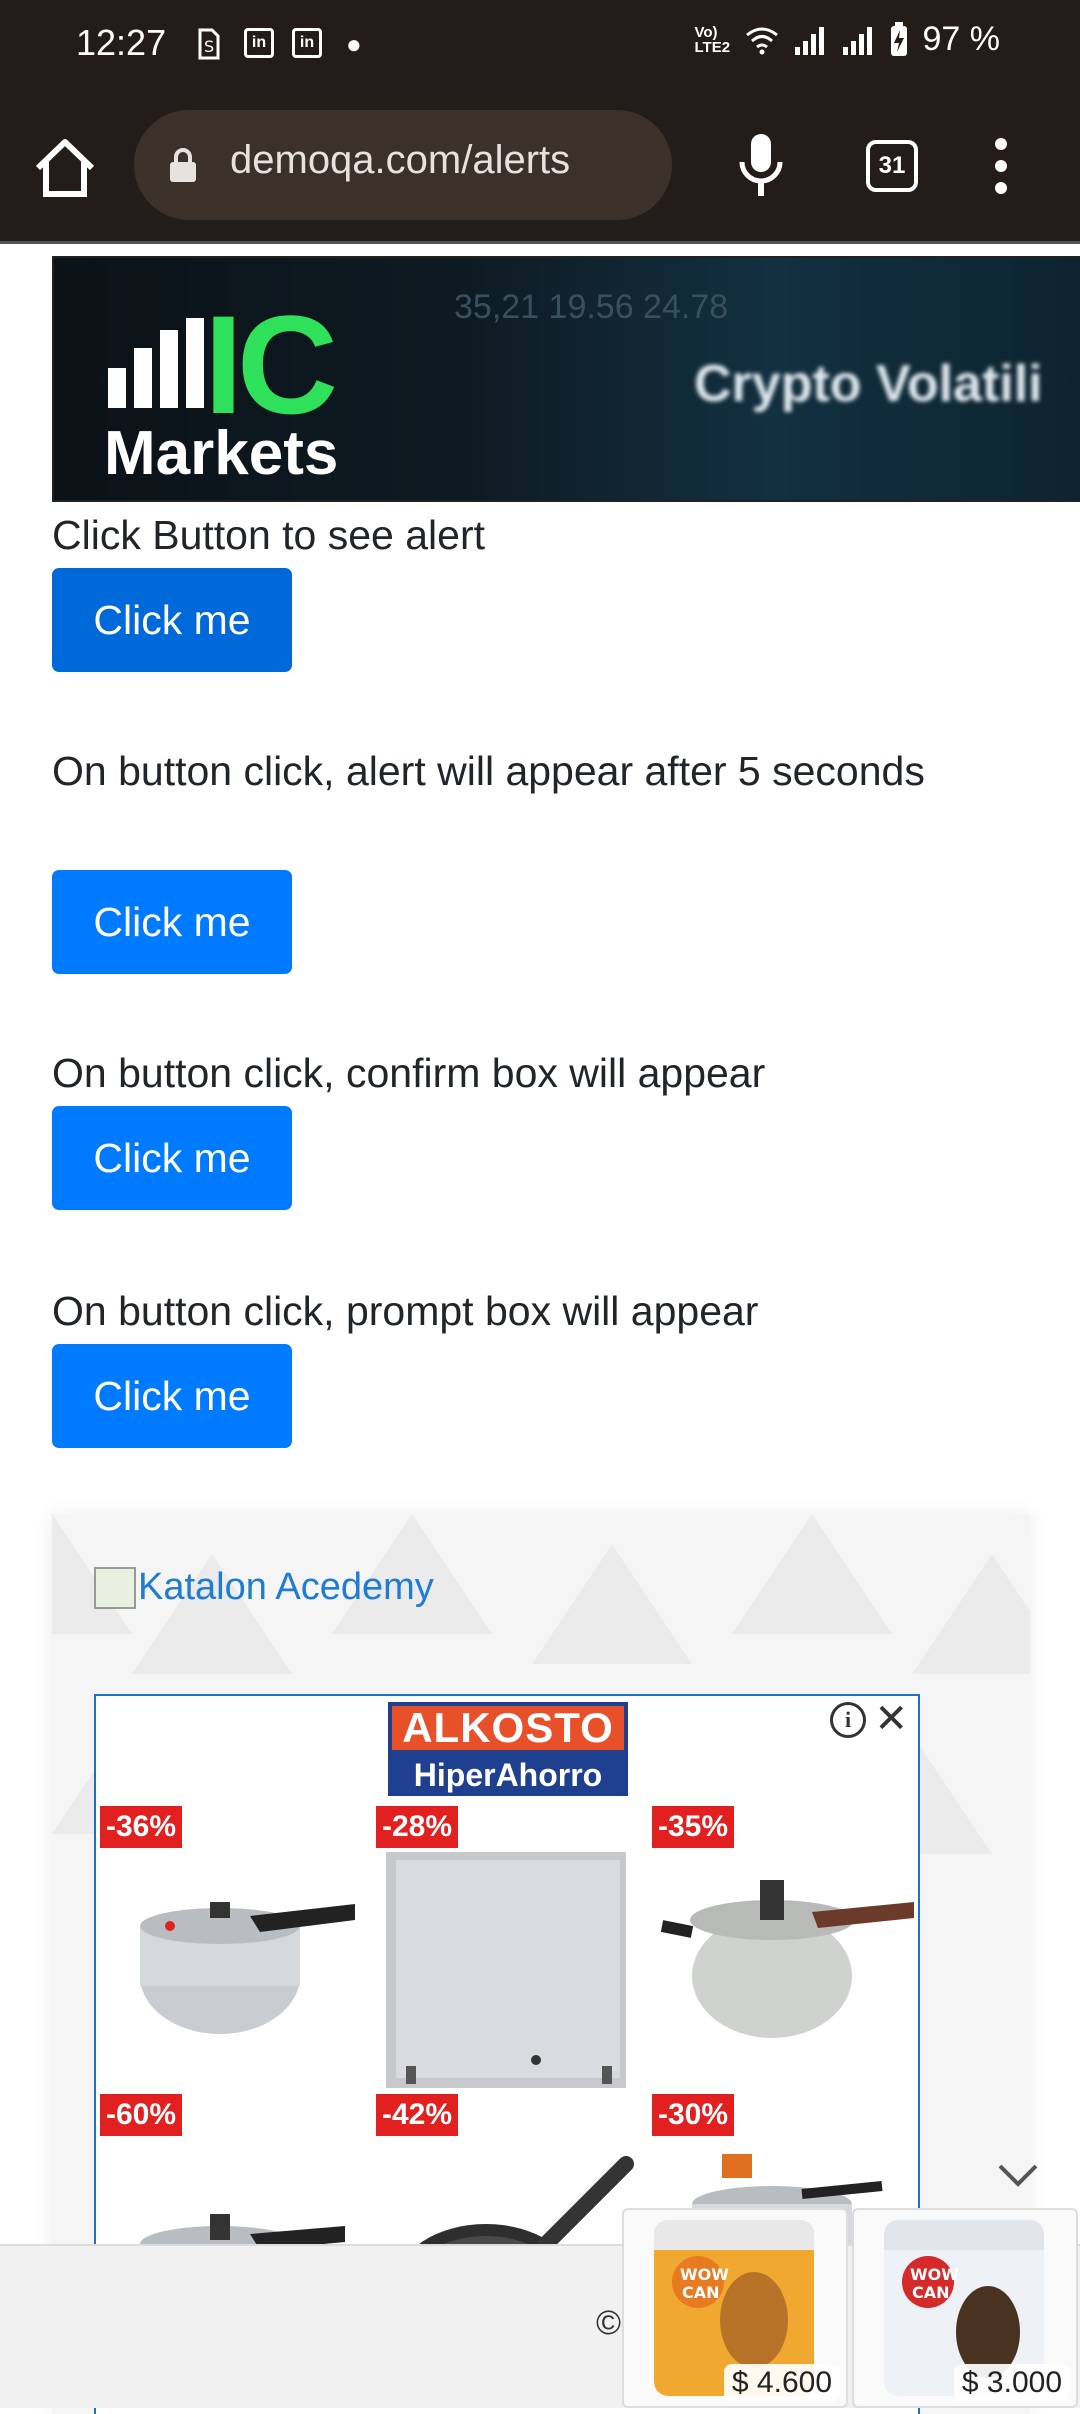  What do you see at coordinates (761, 40) in the screenshot?
I see `wifi-icon` at bounding box center [761, 40].